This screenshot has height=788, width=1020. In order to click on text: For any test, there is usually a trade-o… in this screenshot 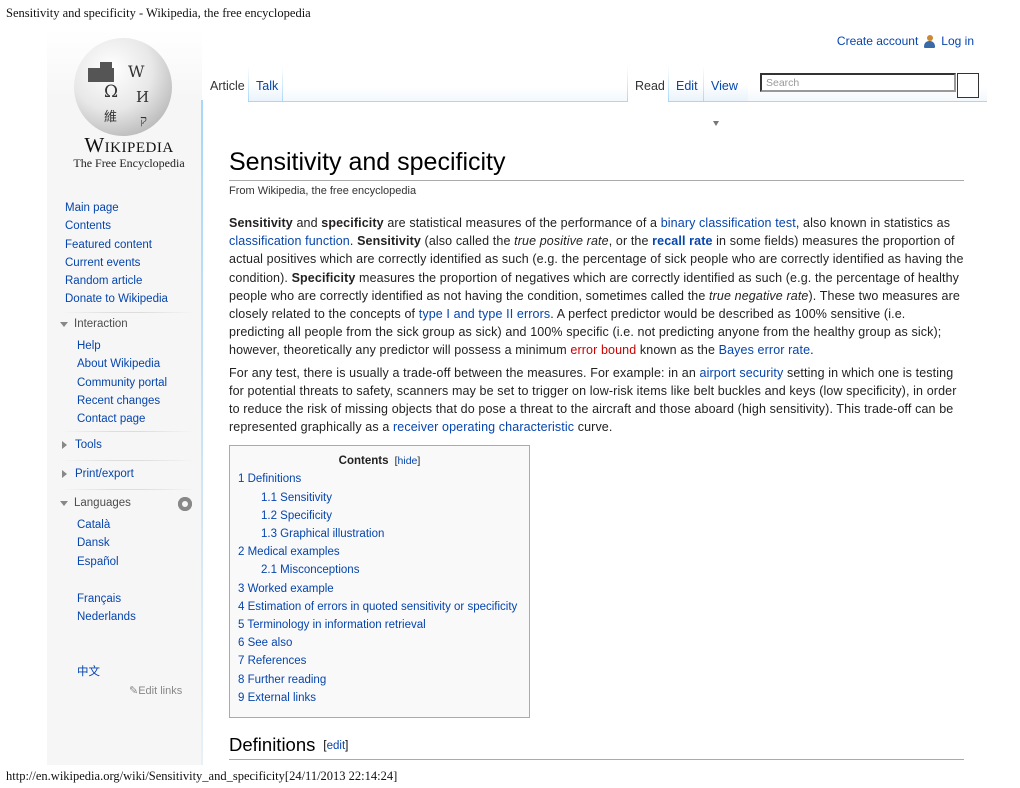, I will do `click(464, 372)`.